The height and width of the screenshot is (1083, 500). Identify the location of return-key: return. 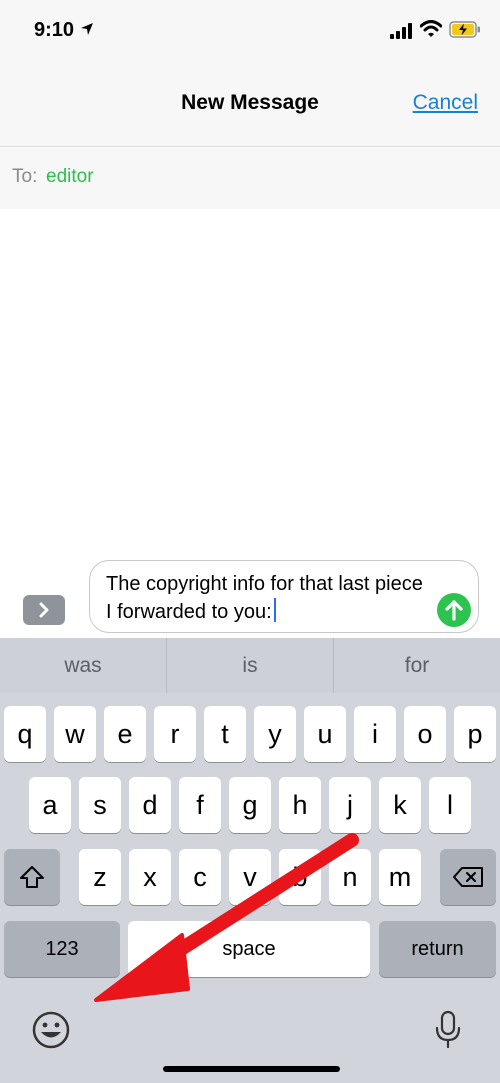
(437, 949).